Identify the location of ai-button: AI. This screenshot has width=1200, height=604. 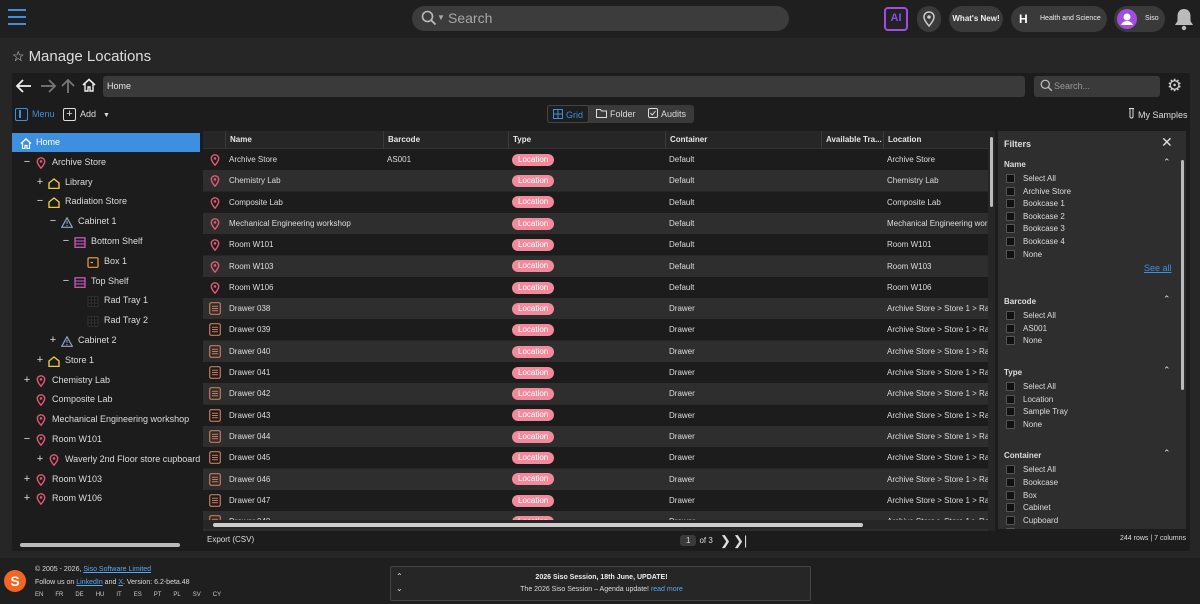
(896, 19).